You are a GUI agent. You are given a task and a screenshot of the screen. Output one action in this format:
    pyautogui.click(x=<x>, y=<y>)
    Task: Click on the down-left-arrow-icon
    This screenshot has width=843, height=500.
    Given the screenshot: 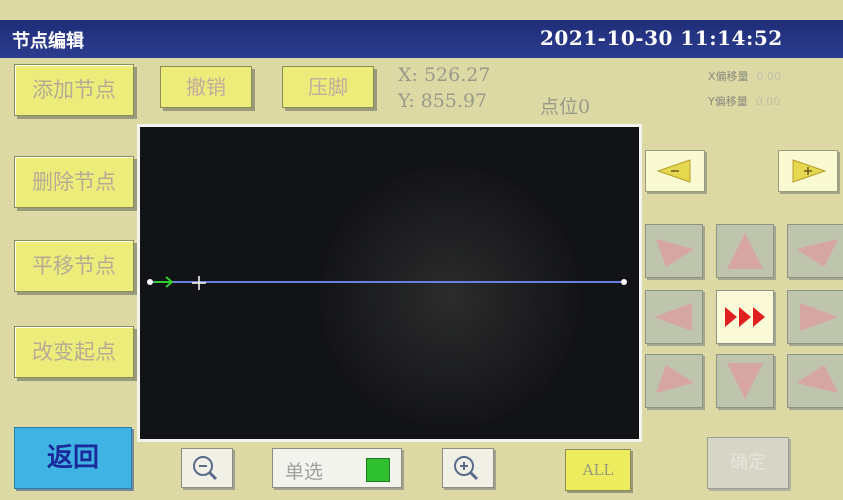 What is the action you would take?
    pyautogui.click(x=675, y=379)
    